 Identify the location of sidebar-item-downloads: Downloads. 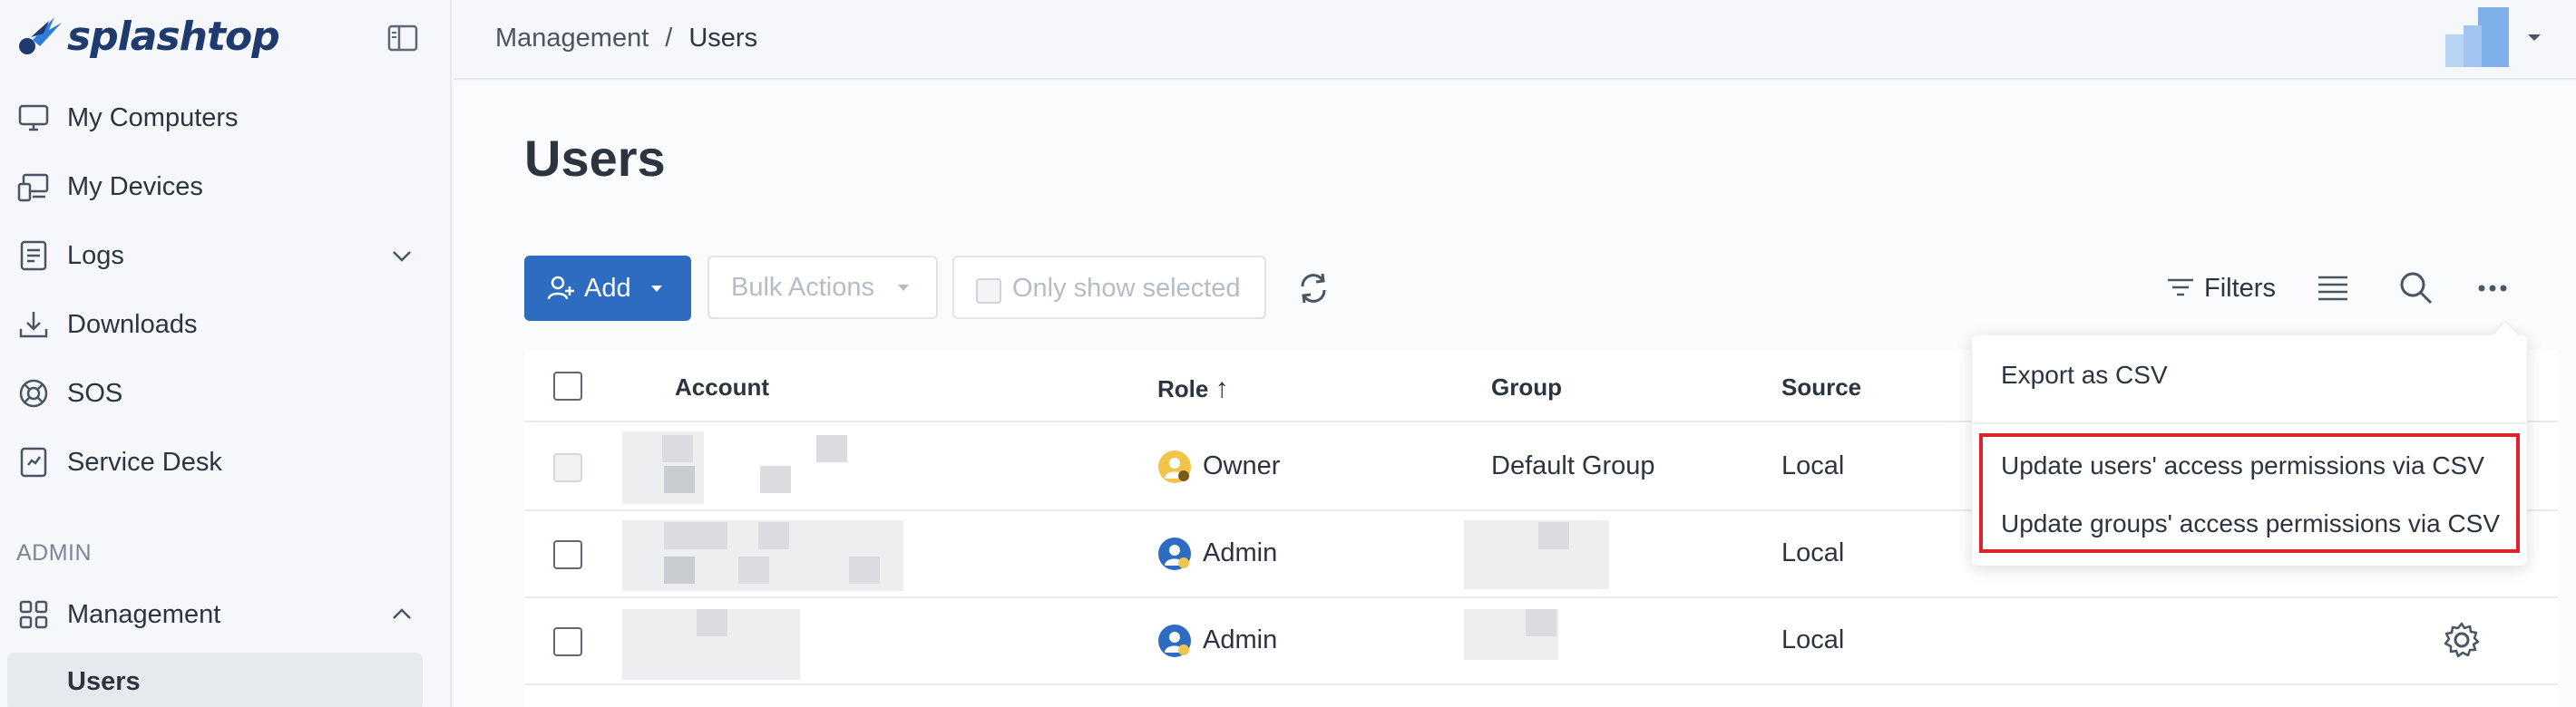
(226, 324).